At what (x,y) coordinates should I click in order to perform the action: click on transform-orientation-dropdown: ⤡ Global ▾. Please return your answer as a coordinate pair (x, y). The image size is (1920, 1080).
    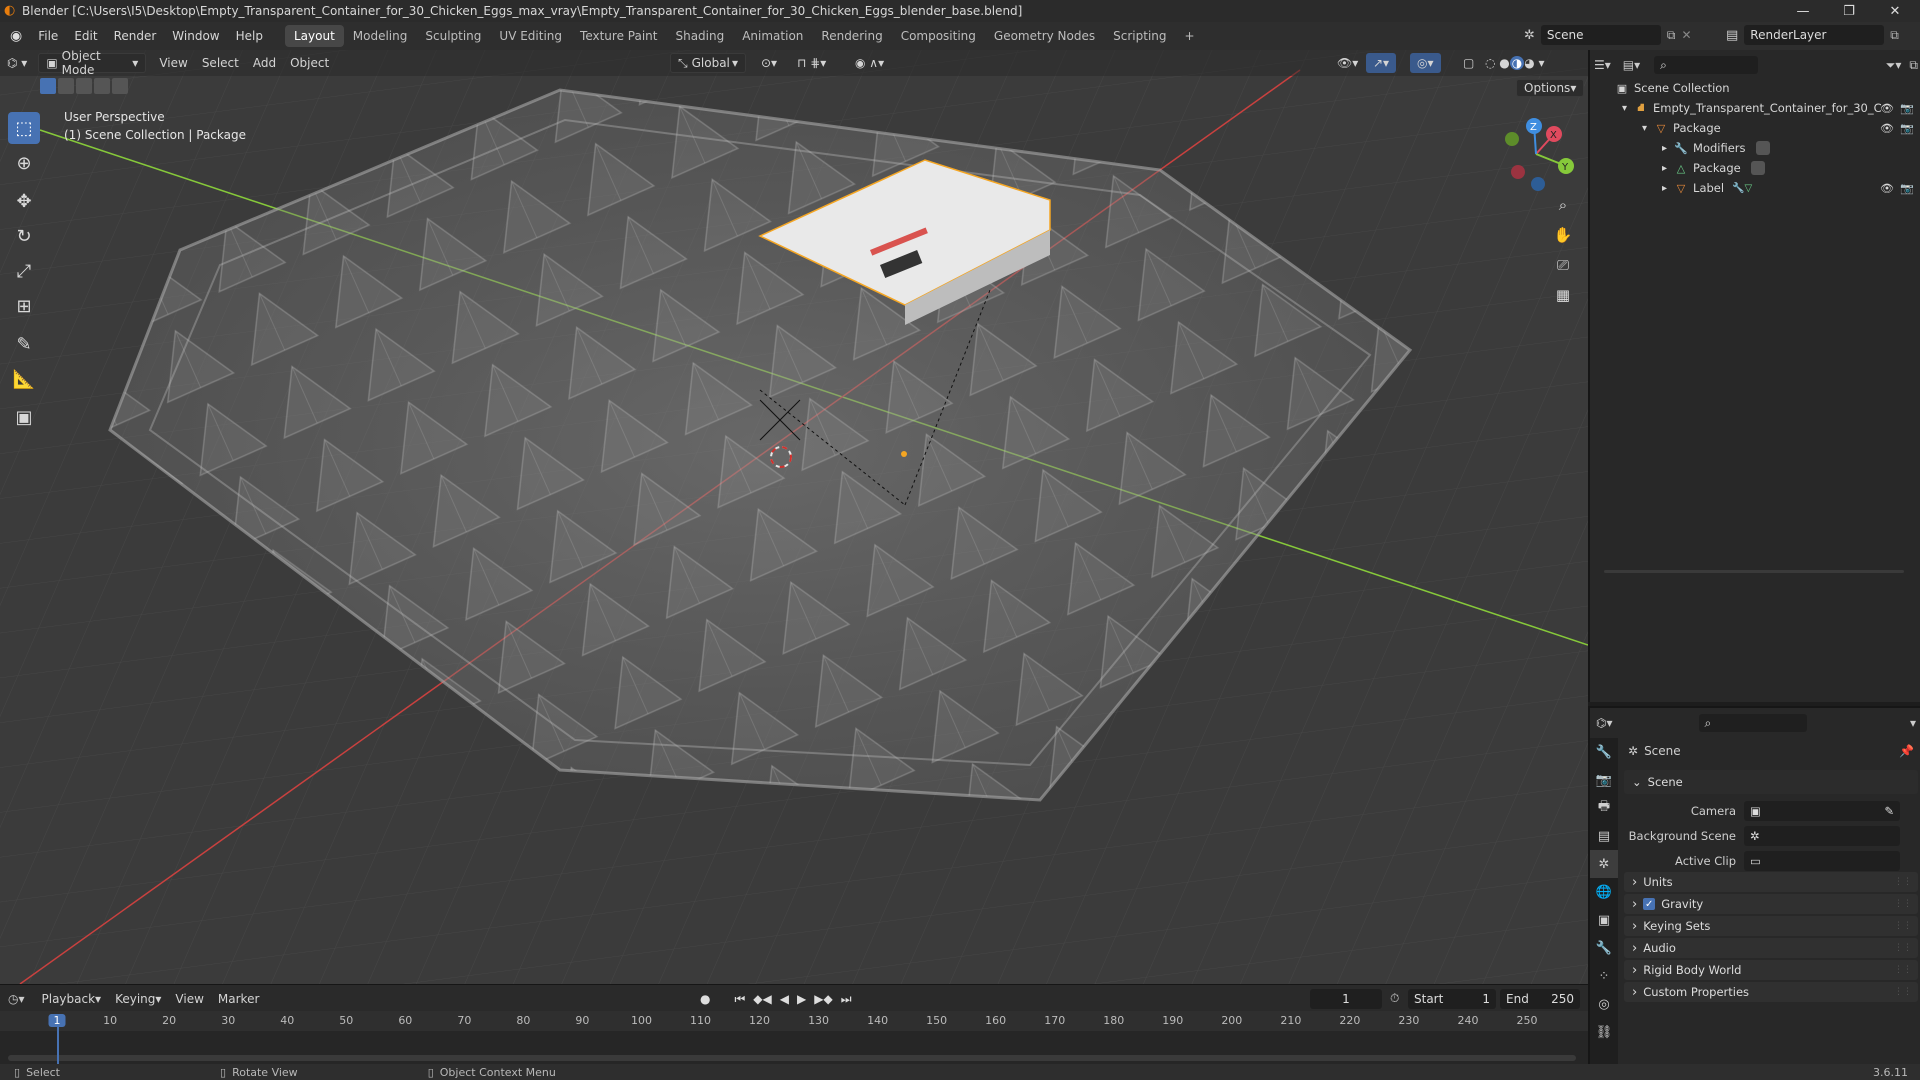
    Looking at the image, I should click on (708, 63).